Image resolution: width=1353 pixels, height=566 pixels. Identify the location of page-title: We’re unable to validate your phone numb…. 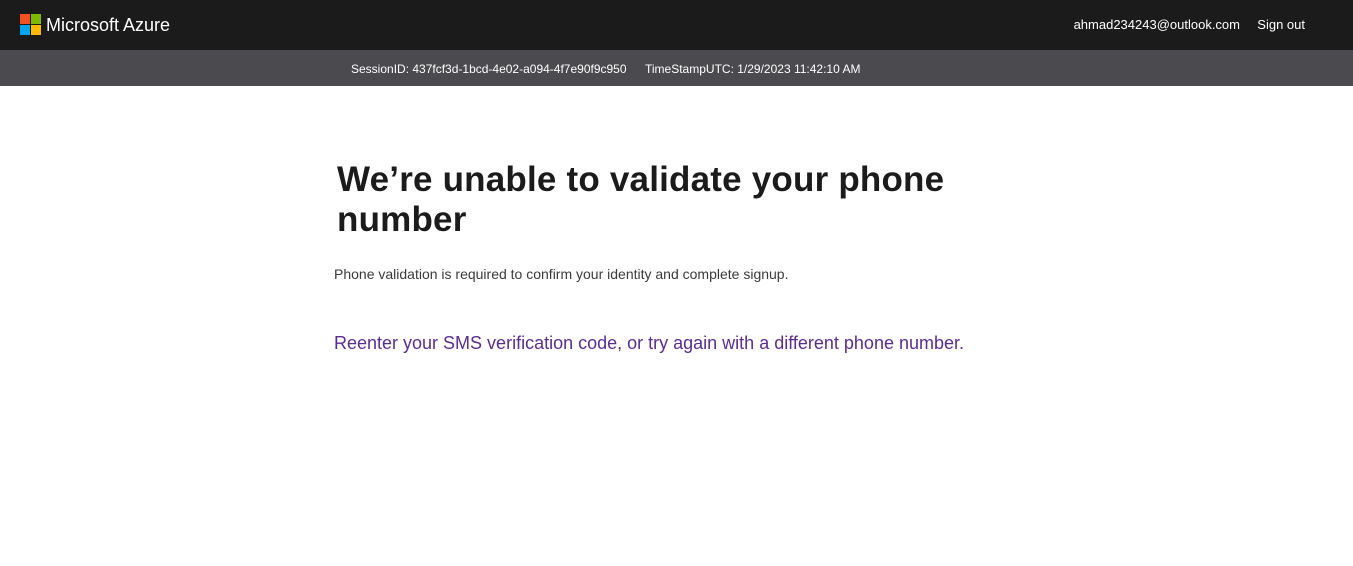
(641, 199).